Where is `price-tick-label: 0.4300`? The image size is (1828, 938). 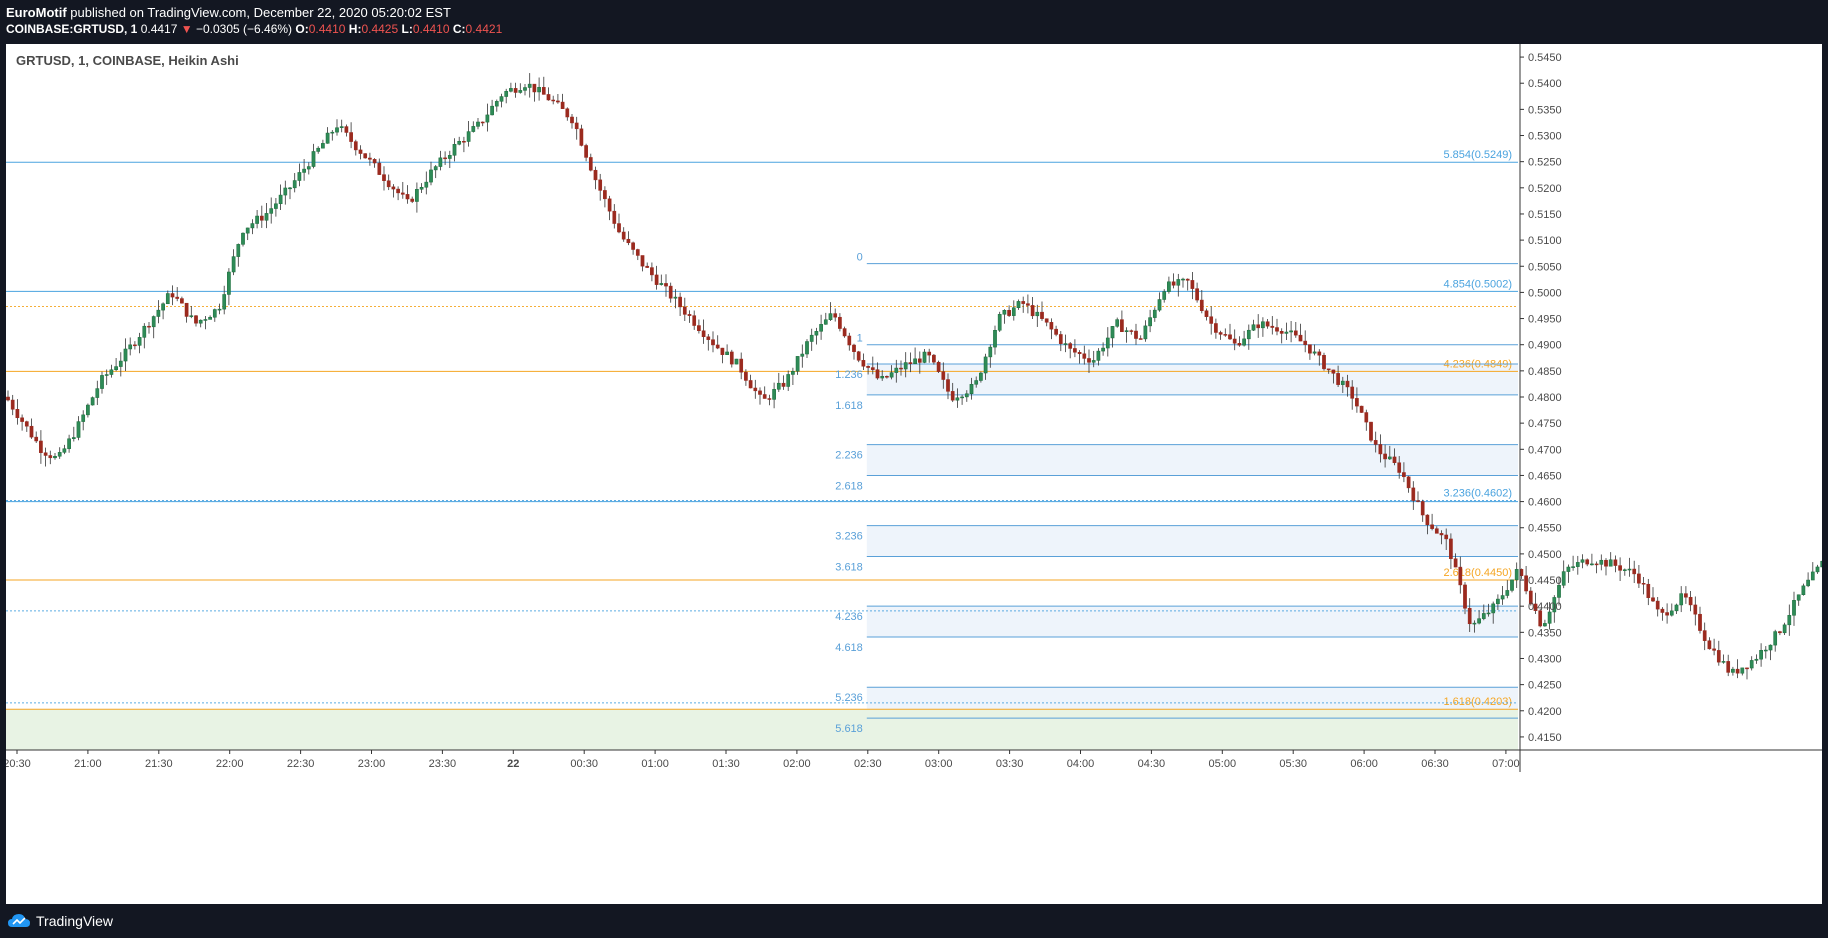
price-tick-label: 0.4300 is located at coordinates (1545, 659).